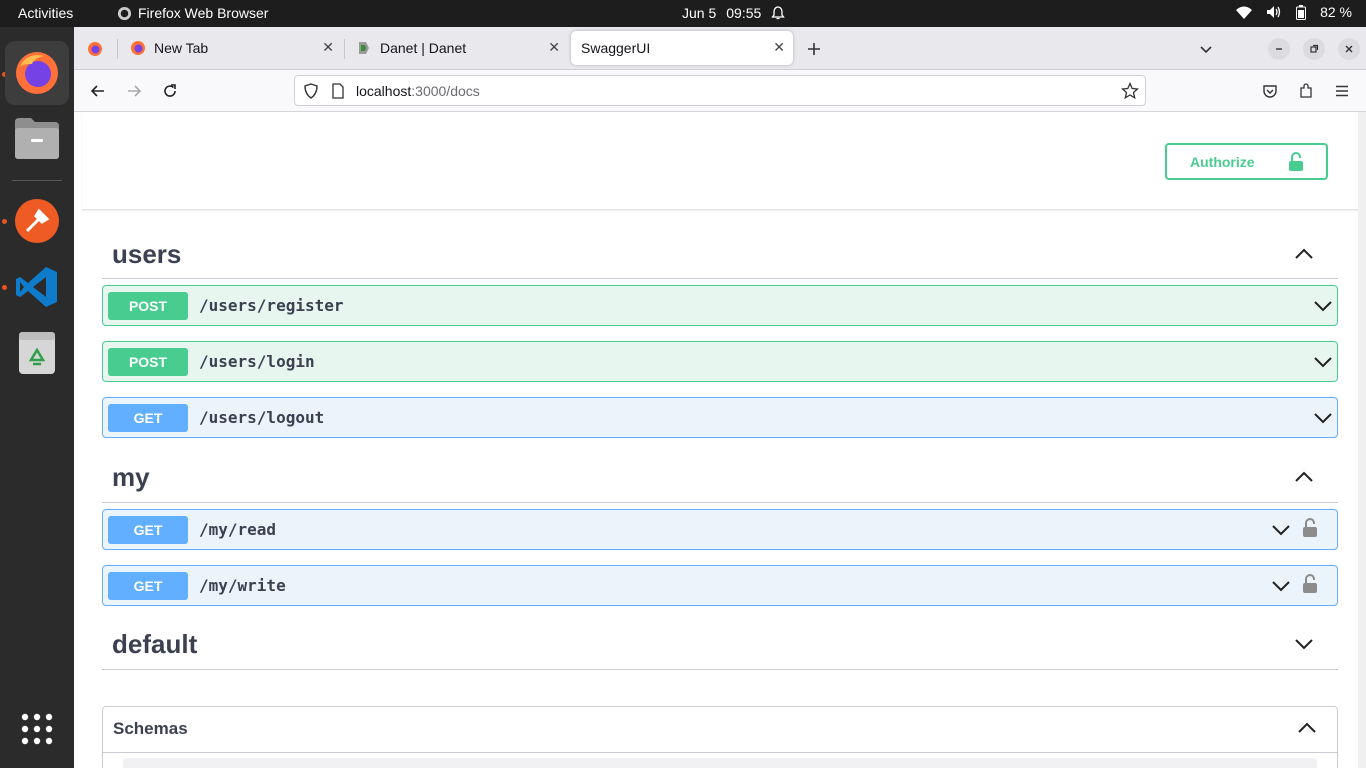 The image size is (1366, 768). Describe the element at coordinates (682, 48) in the screenshot. I see `tab-swaggerui: SwaggerUI ✕` at that location.